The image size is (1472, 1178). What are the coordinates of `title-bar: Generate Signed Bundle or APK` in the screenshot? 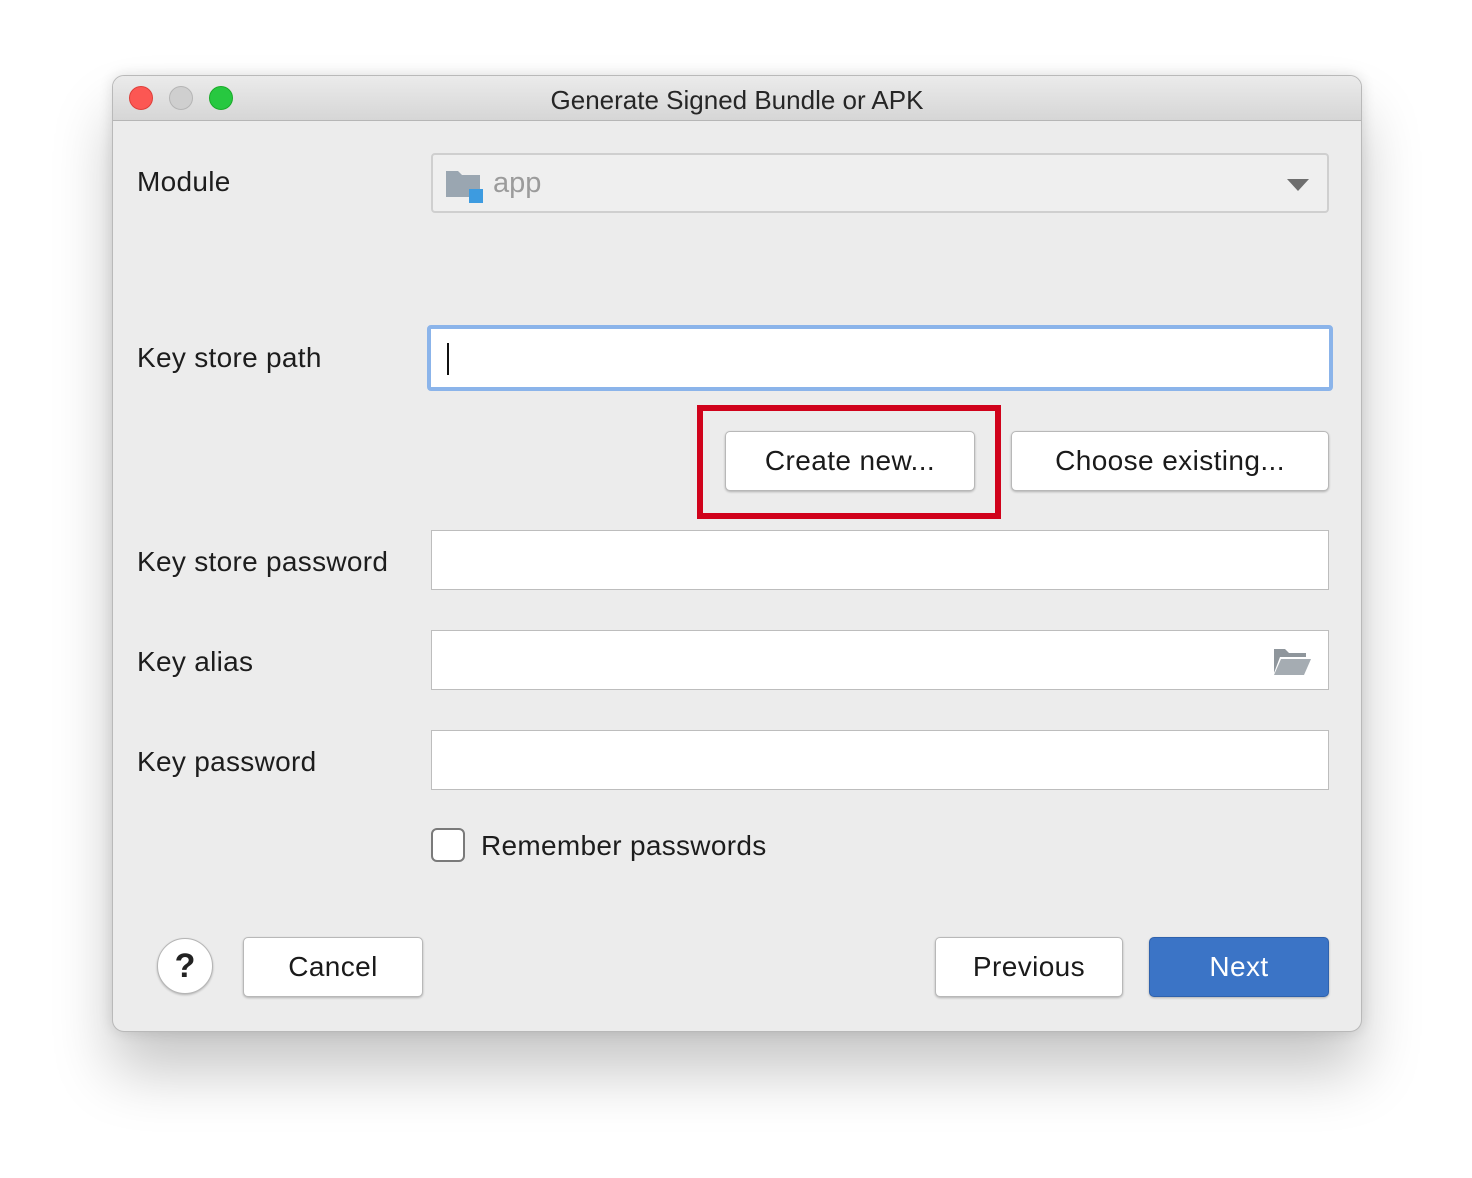 It's located at (737, 98).